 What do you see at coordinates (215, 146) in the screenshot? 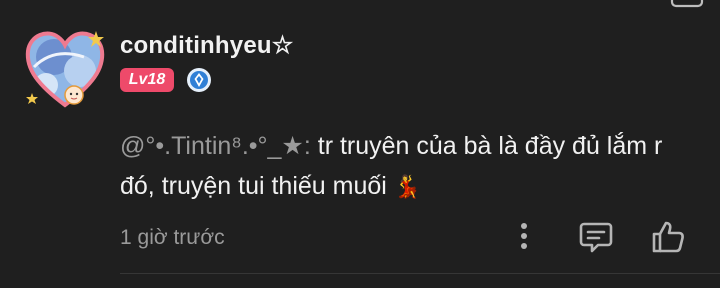
I see `mention-link: @°•.Tintin⁸.•°_★:` at bounding box center [215, 146].